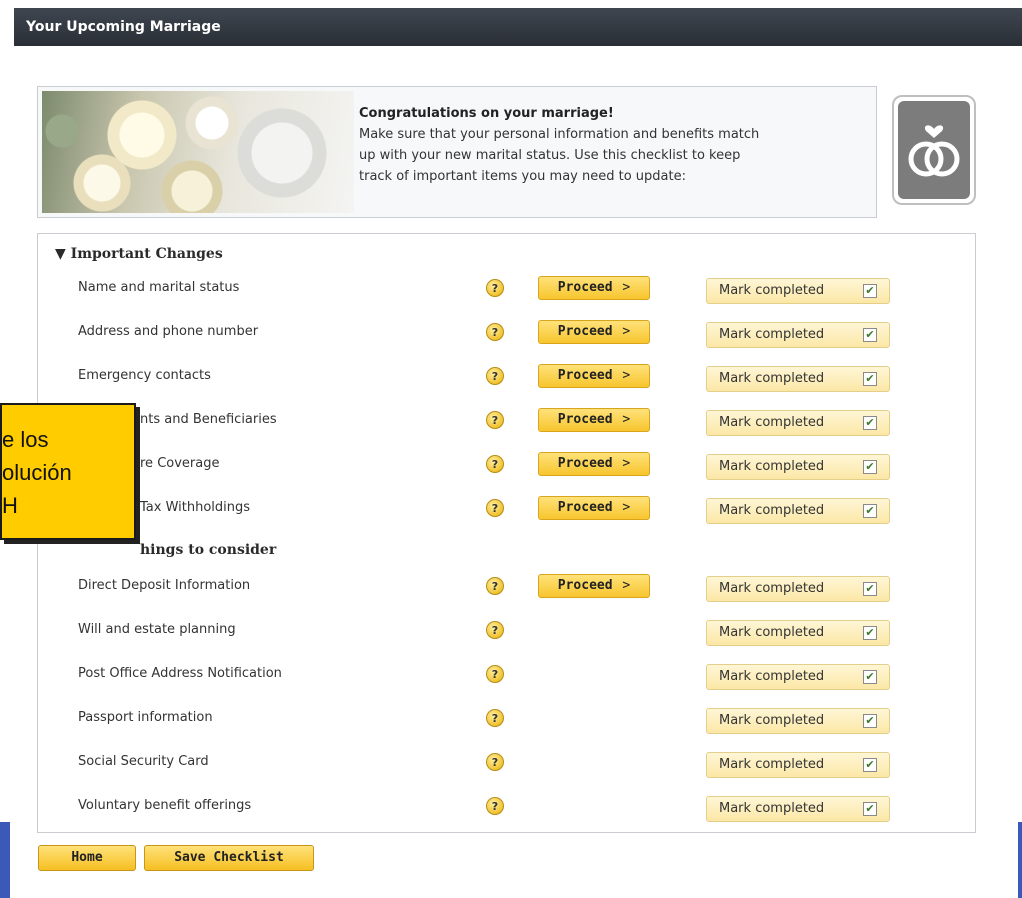 The height and width of the screenshot is (898, 1022). What do you see at coordinates (145, 717) in the screenshot?
I see `row-label: Passport information` at bounding box center [145, 717].